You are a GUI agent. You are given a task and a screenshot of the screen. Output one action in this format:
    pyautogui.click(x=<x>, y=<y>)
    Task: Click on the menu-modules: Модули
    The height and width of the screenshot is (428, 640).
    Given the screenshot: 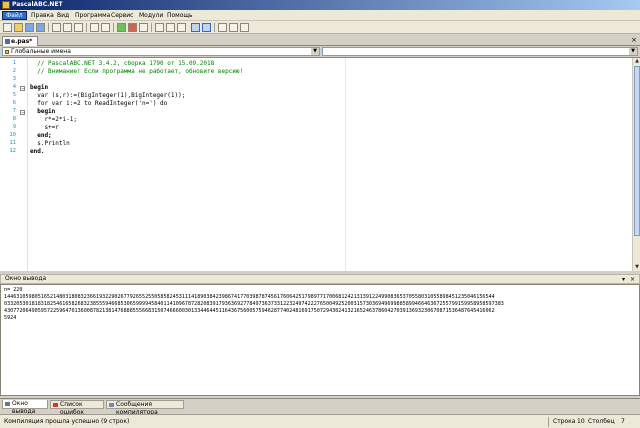 What is the action you would take?
    pyautogui.click(x=151, y=15)
    